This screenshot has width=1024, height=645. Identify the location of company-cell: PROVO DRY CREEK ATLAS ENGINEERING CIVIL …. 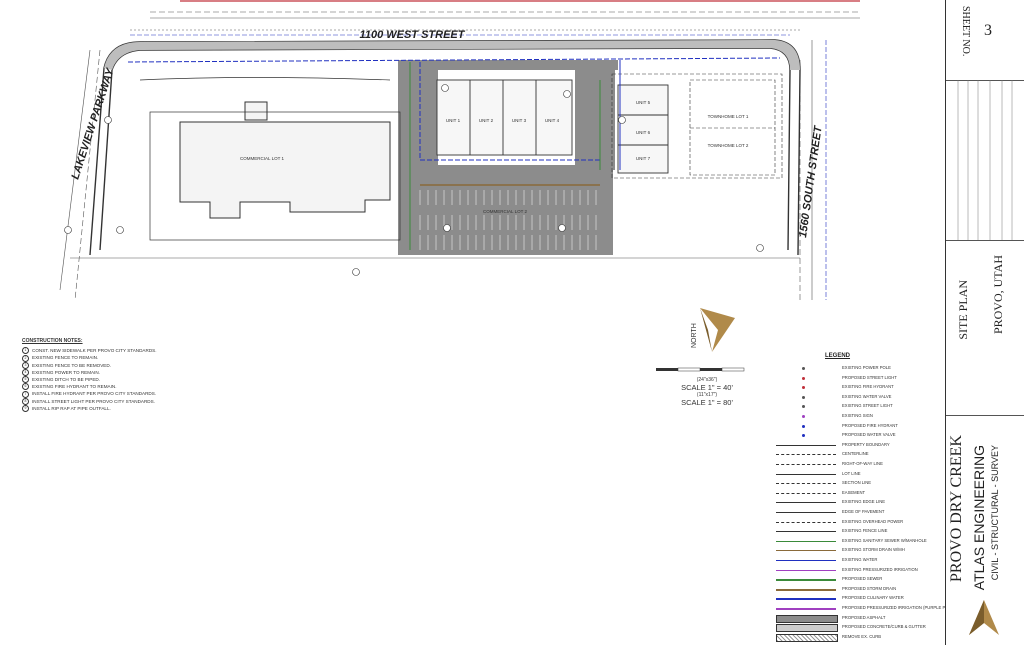
(985, 530).